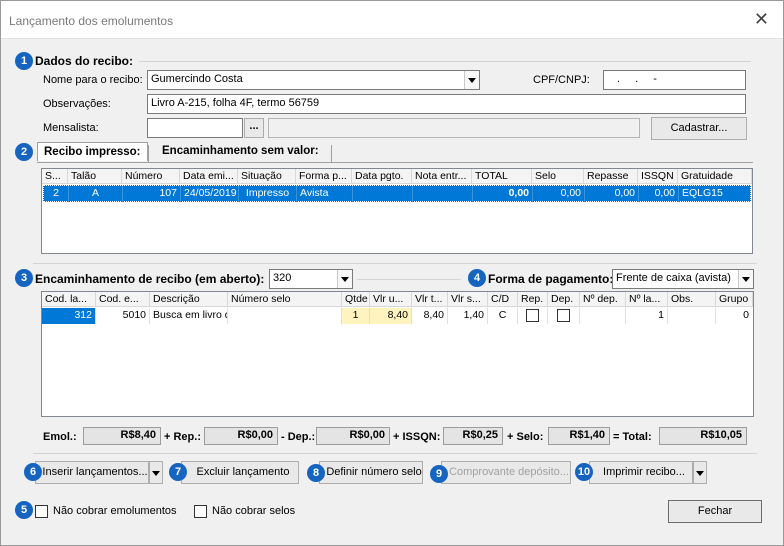 The width and height of the screenshot is (784, 546). What do you see at coordinates (92, 151) in the screenshot?
I see `tab-recibo-impresso: Recibo impresso:` at bounding box center [92, 151].